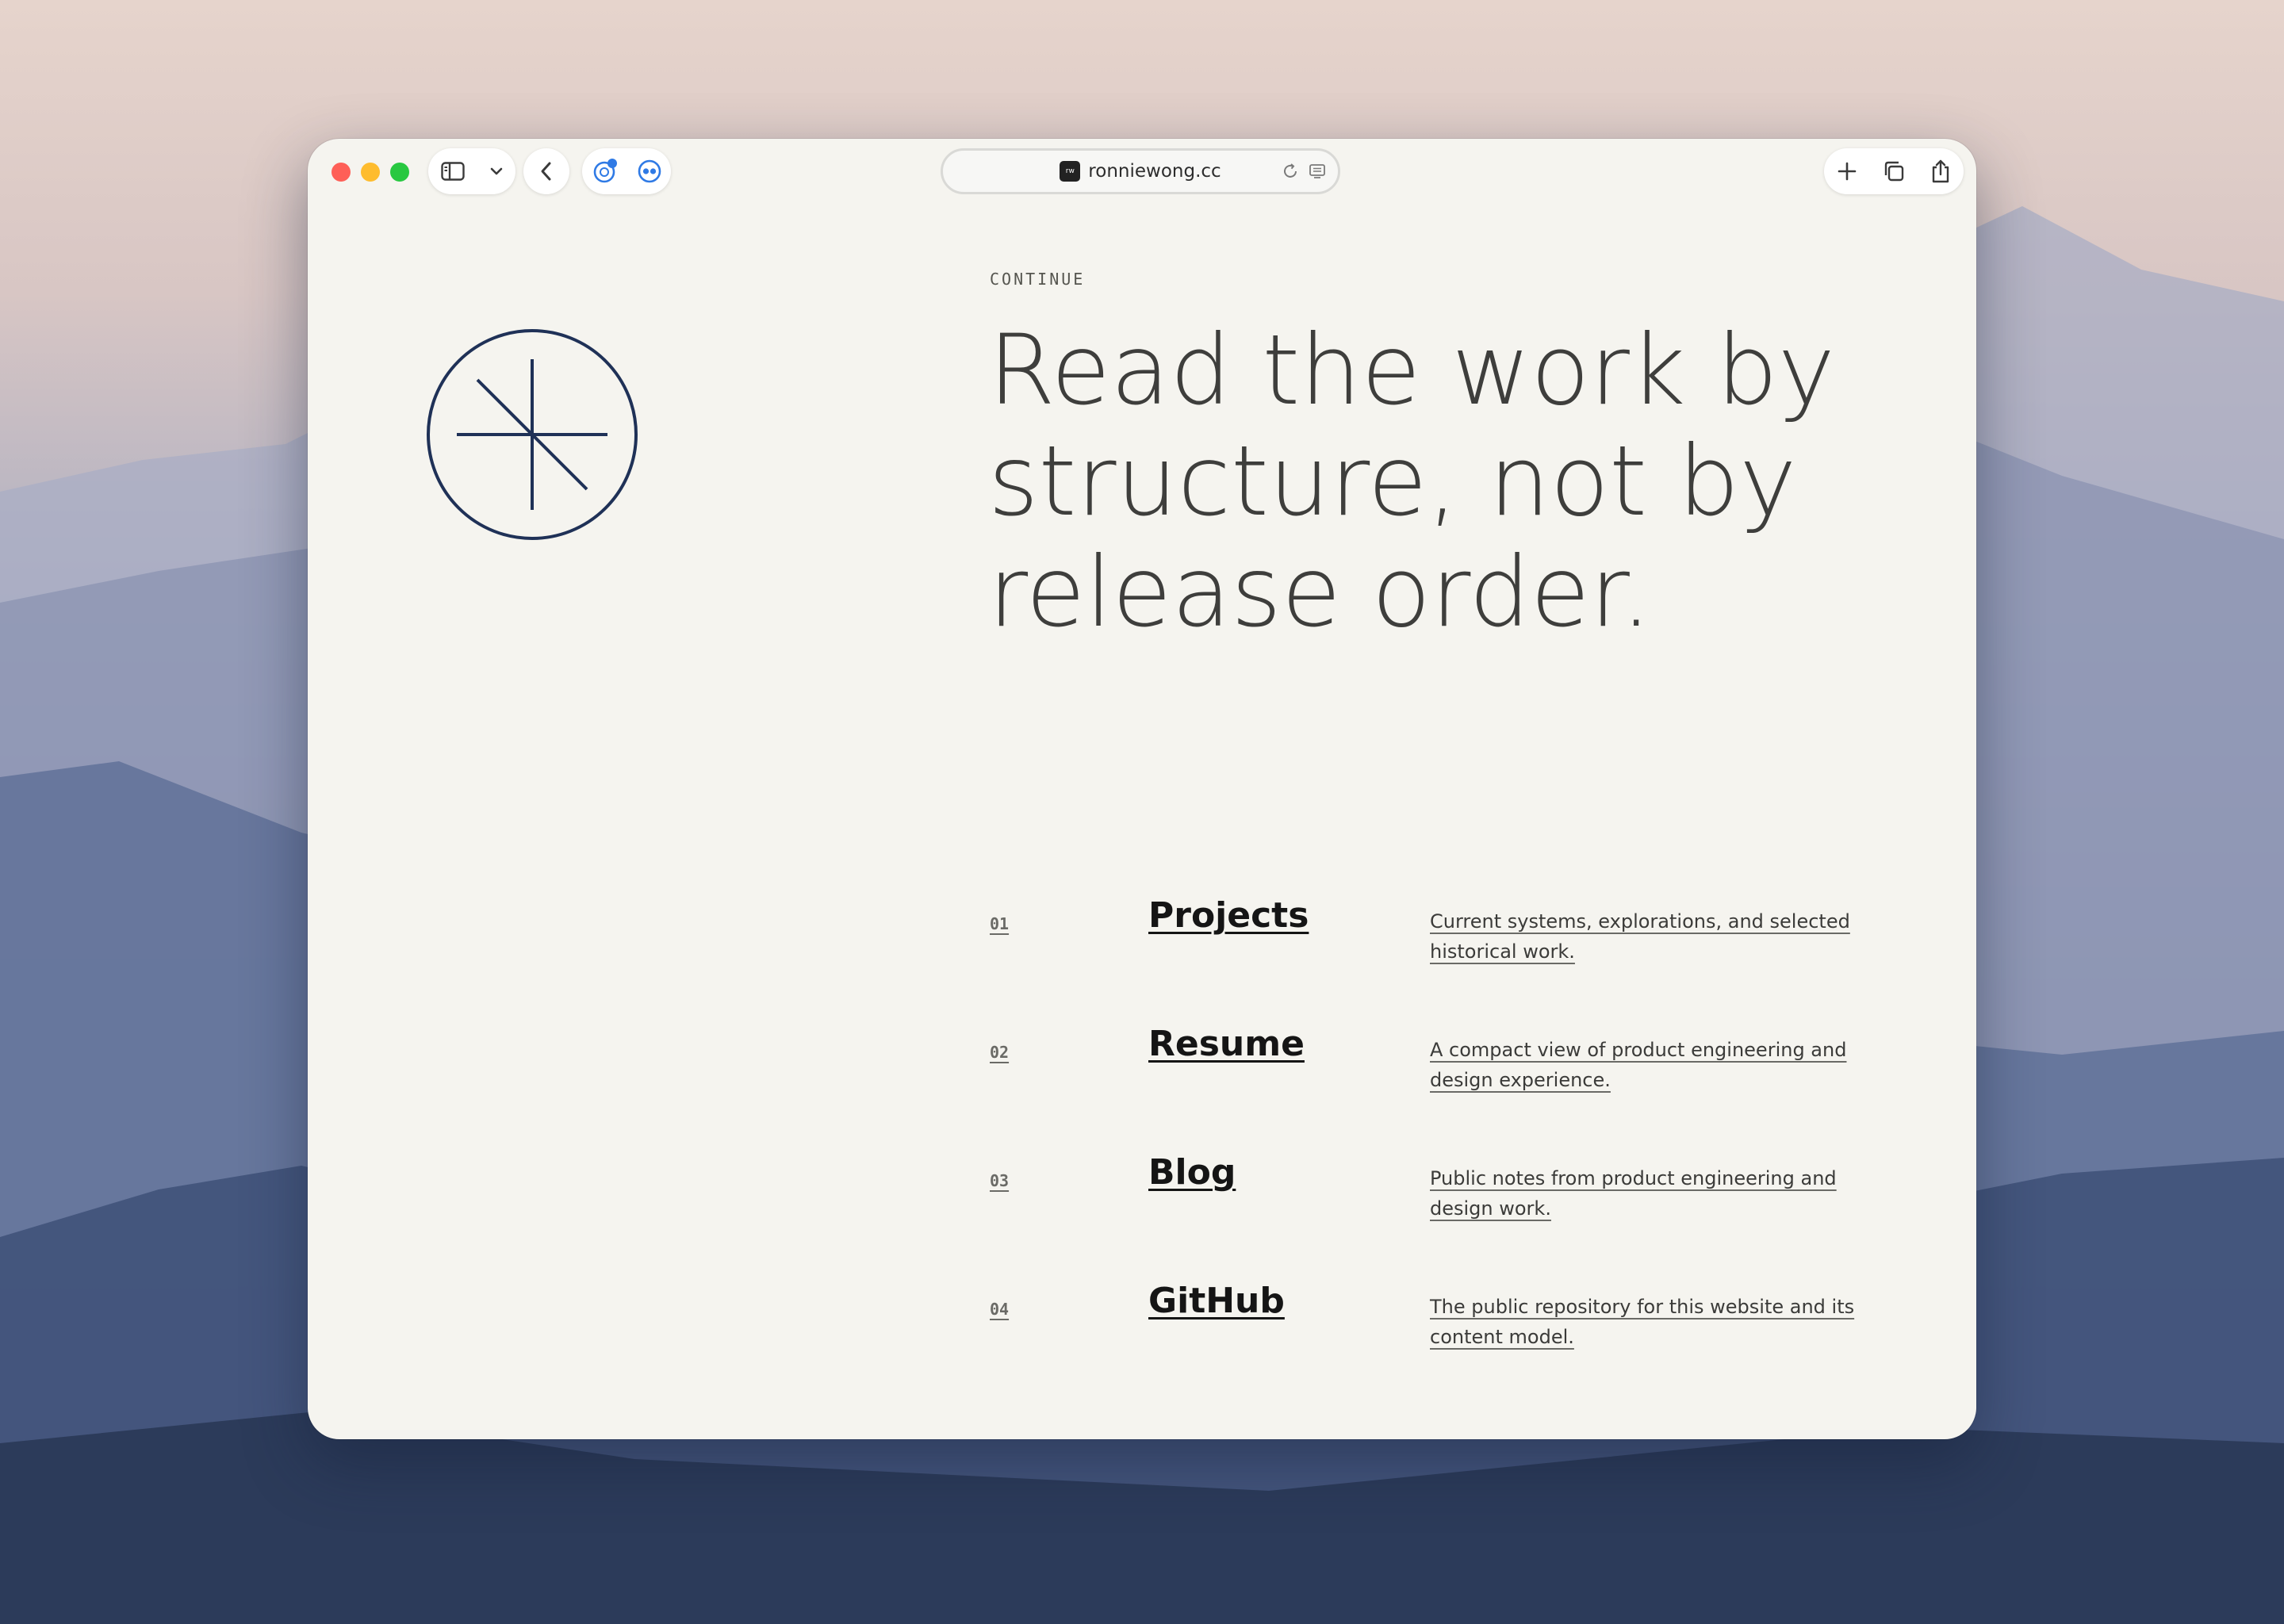 The height and width of the screenshot is (1624, 2284). I want to click on plus-icon, so click(1847, 171).